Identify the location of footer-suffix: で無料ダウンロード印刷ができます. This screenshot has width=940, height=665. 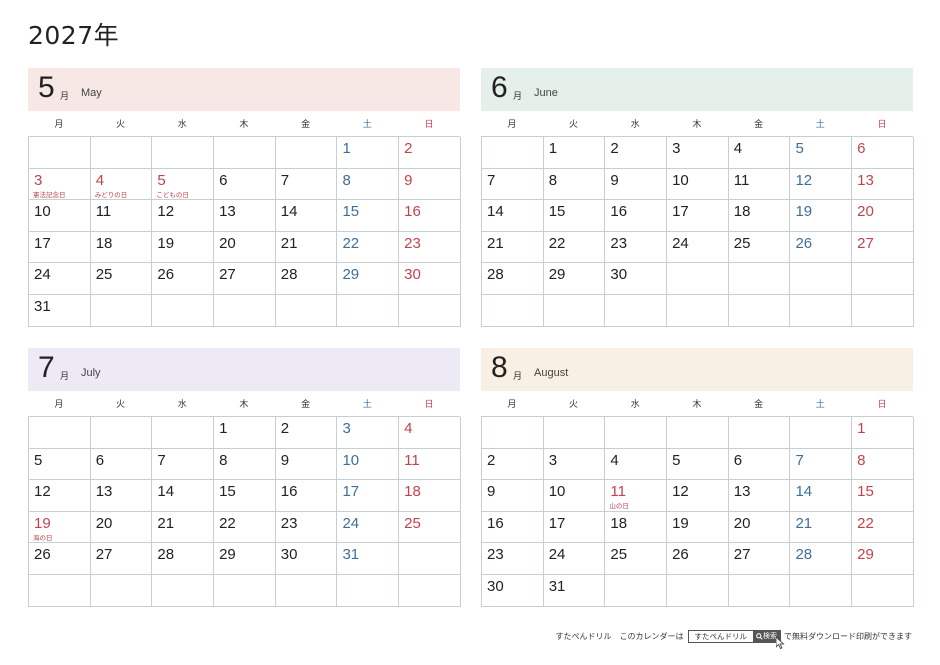
(848, 636).